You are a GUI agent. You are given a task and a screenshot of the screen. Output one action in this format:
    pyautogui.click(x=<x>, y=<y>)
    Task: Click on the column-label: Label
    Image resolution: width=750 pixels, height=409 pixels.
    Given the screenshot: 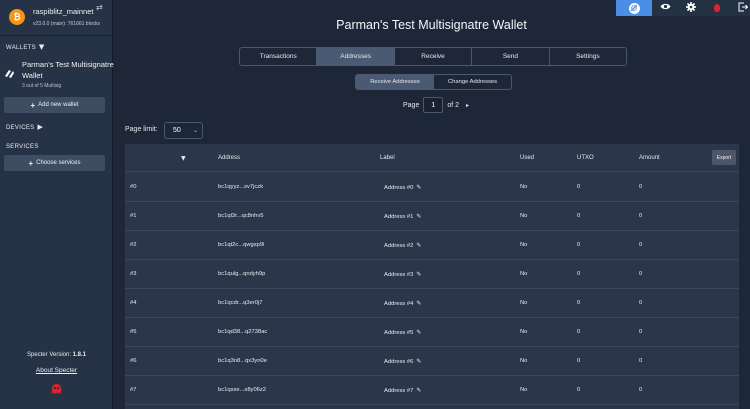 What is the action you would take?
    pyautogui.click(x=387, y=158)
    